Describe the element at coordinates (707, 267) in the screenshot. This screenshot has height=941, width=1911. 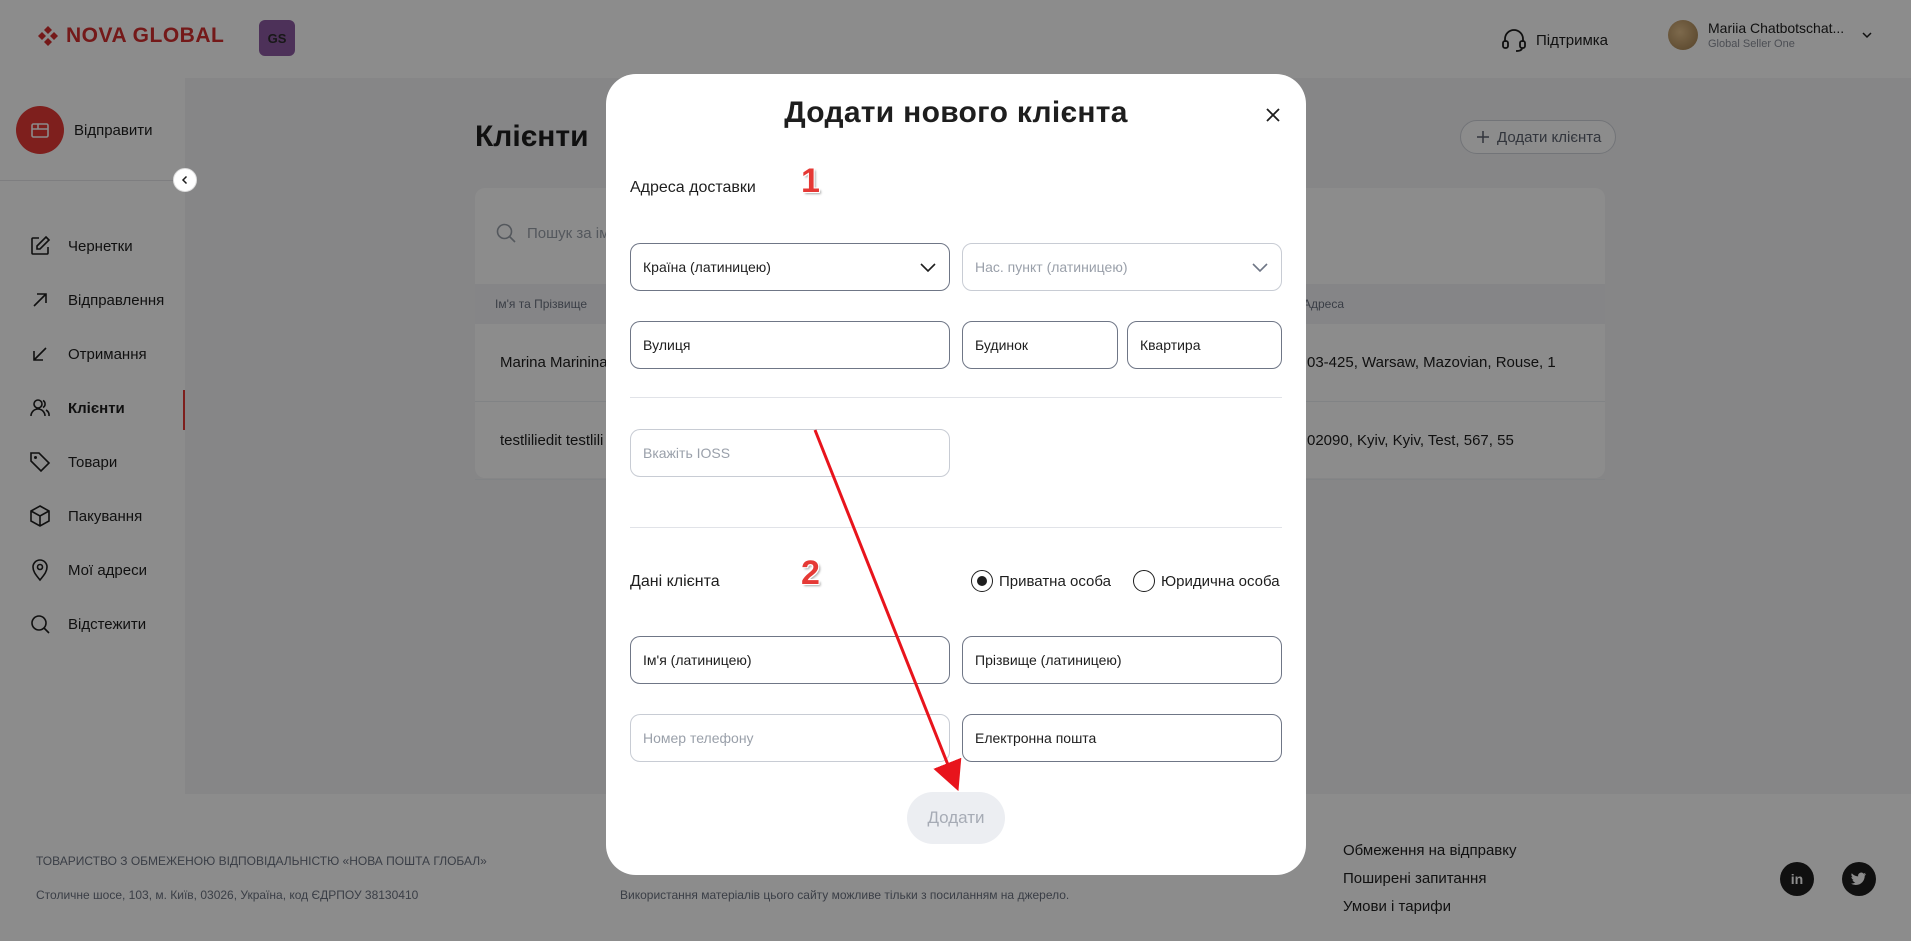
I see `country-select-label: Країна (латиницею)` at that location.